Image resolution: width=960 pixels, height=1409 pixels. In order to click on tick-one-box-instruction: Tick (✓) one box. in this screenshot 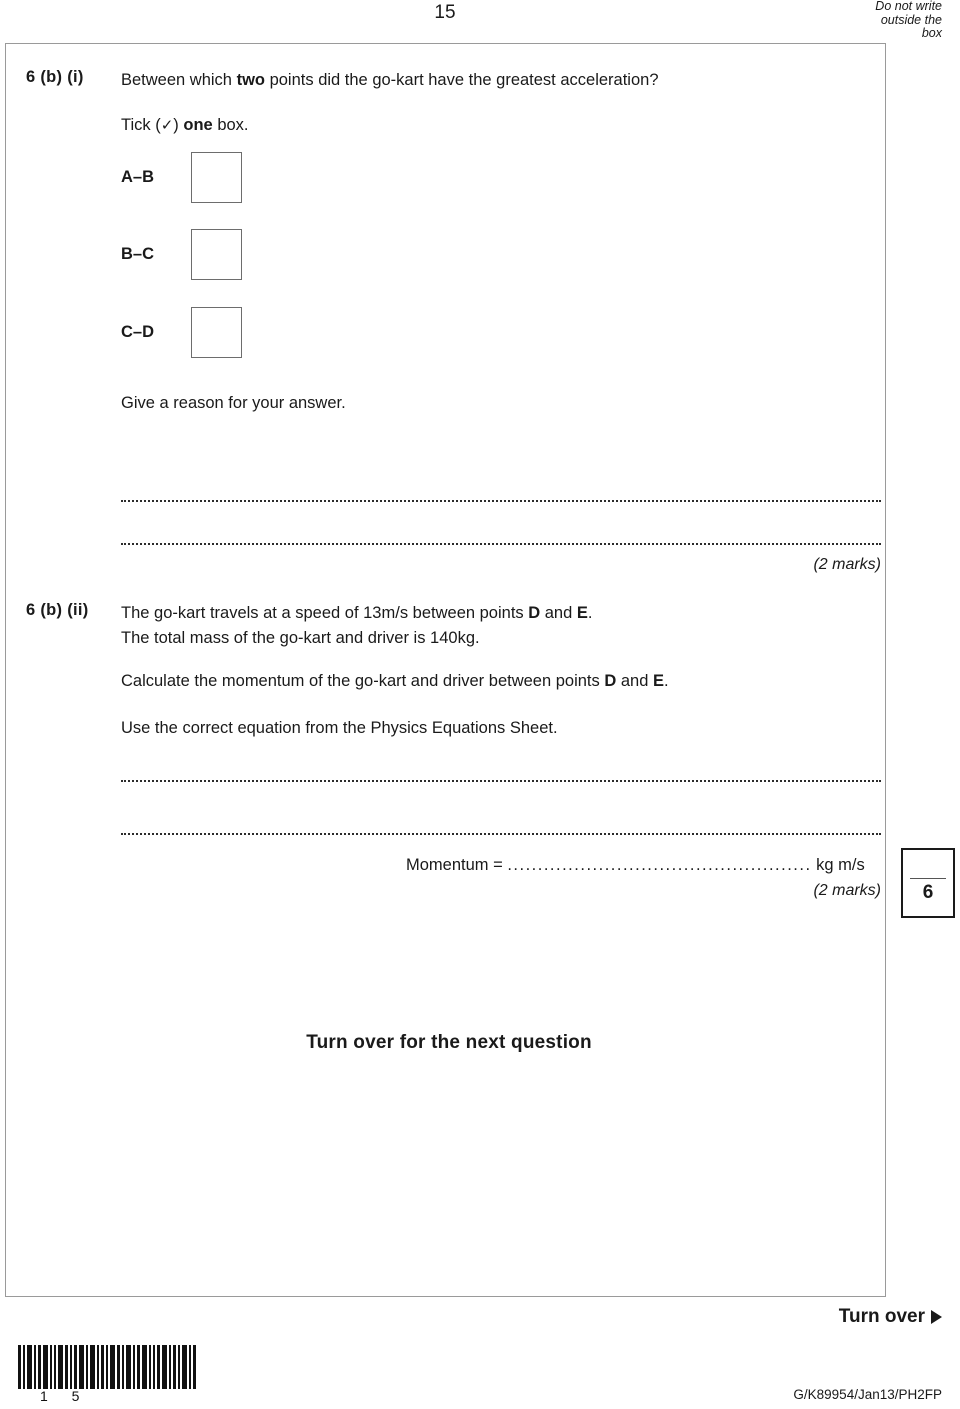, I will do `click(185, 125)`.